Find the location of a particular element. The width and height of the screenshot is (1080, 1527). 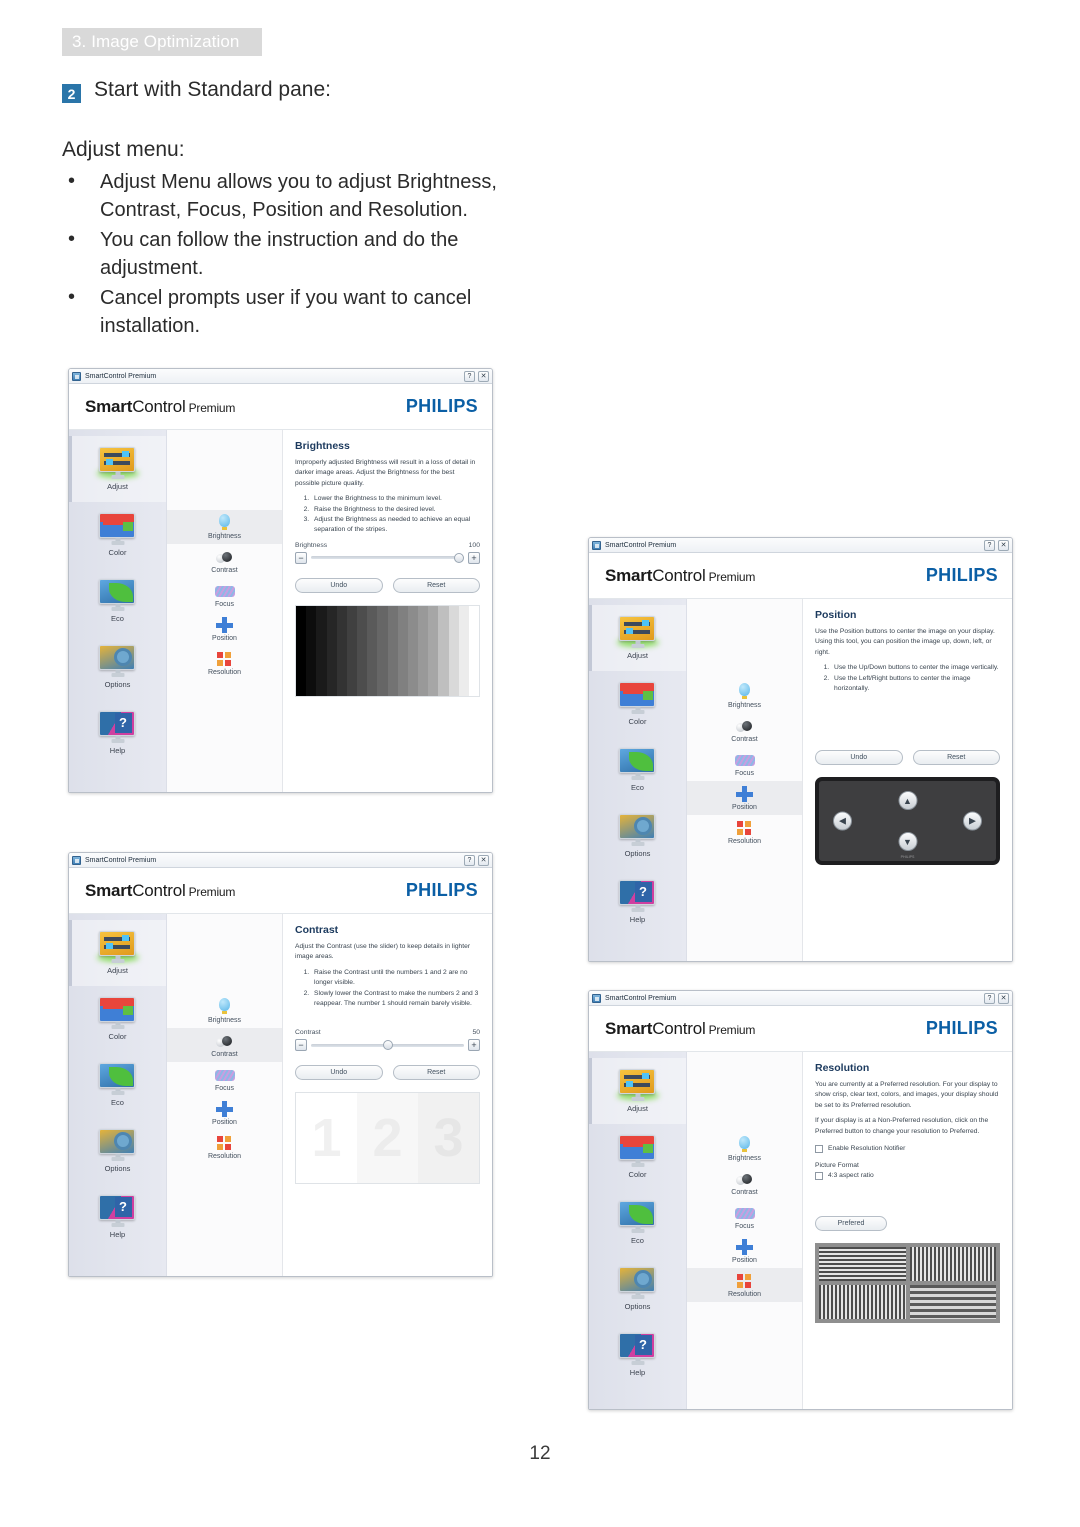

contrast-slider is located at coordinates (387, 1045).